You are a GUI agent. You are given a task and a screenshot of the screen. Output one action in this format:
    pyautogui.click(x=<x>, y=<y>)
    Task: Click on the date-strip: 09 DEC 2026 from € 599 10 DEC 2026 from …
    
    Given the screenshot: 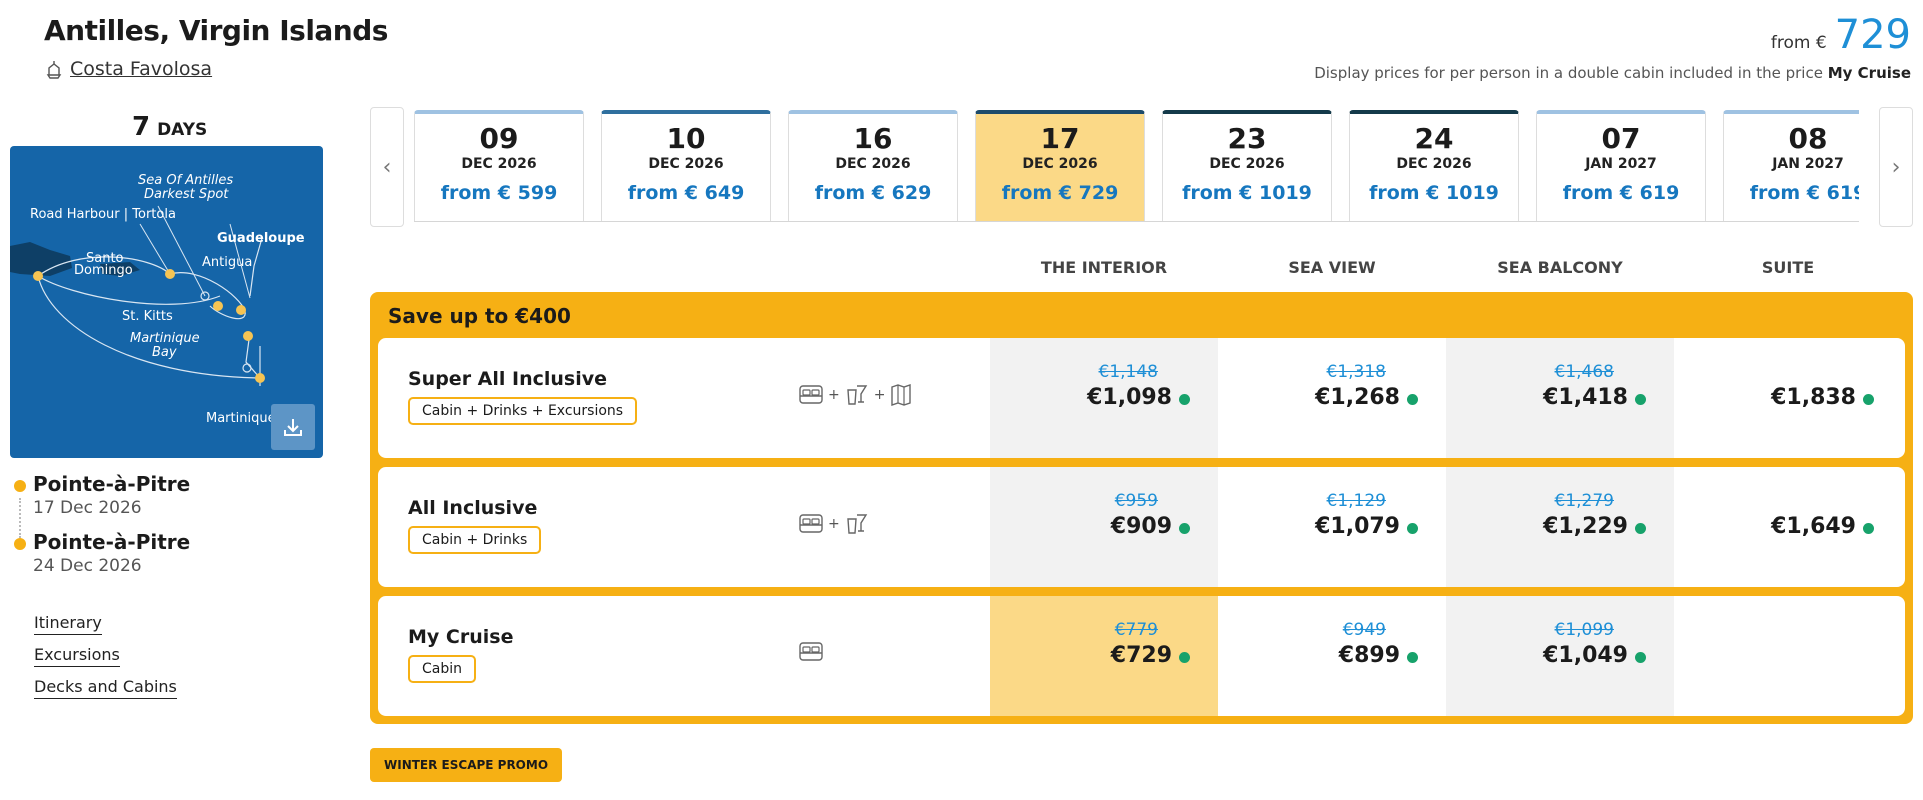 What is the action you would take?
    pyautogui.click(x=1136, y=166)
    